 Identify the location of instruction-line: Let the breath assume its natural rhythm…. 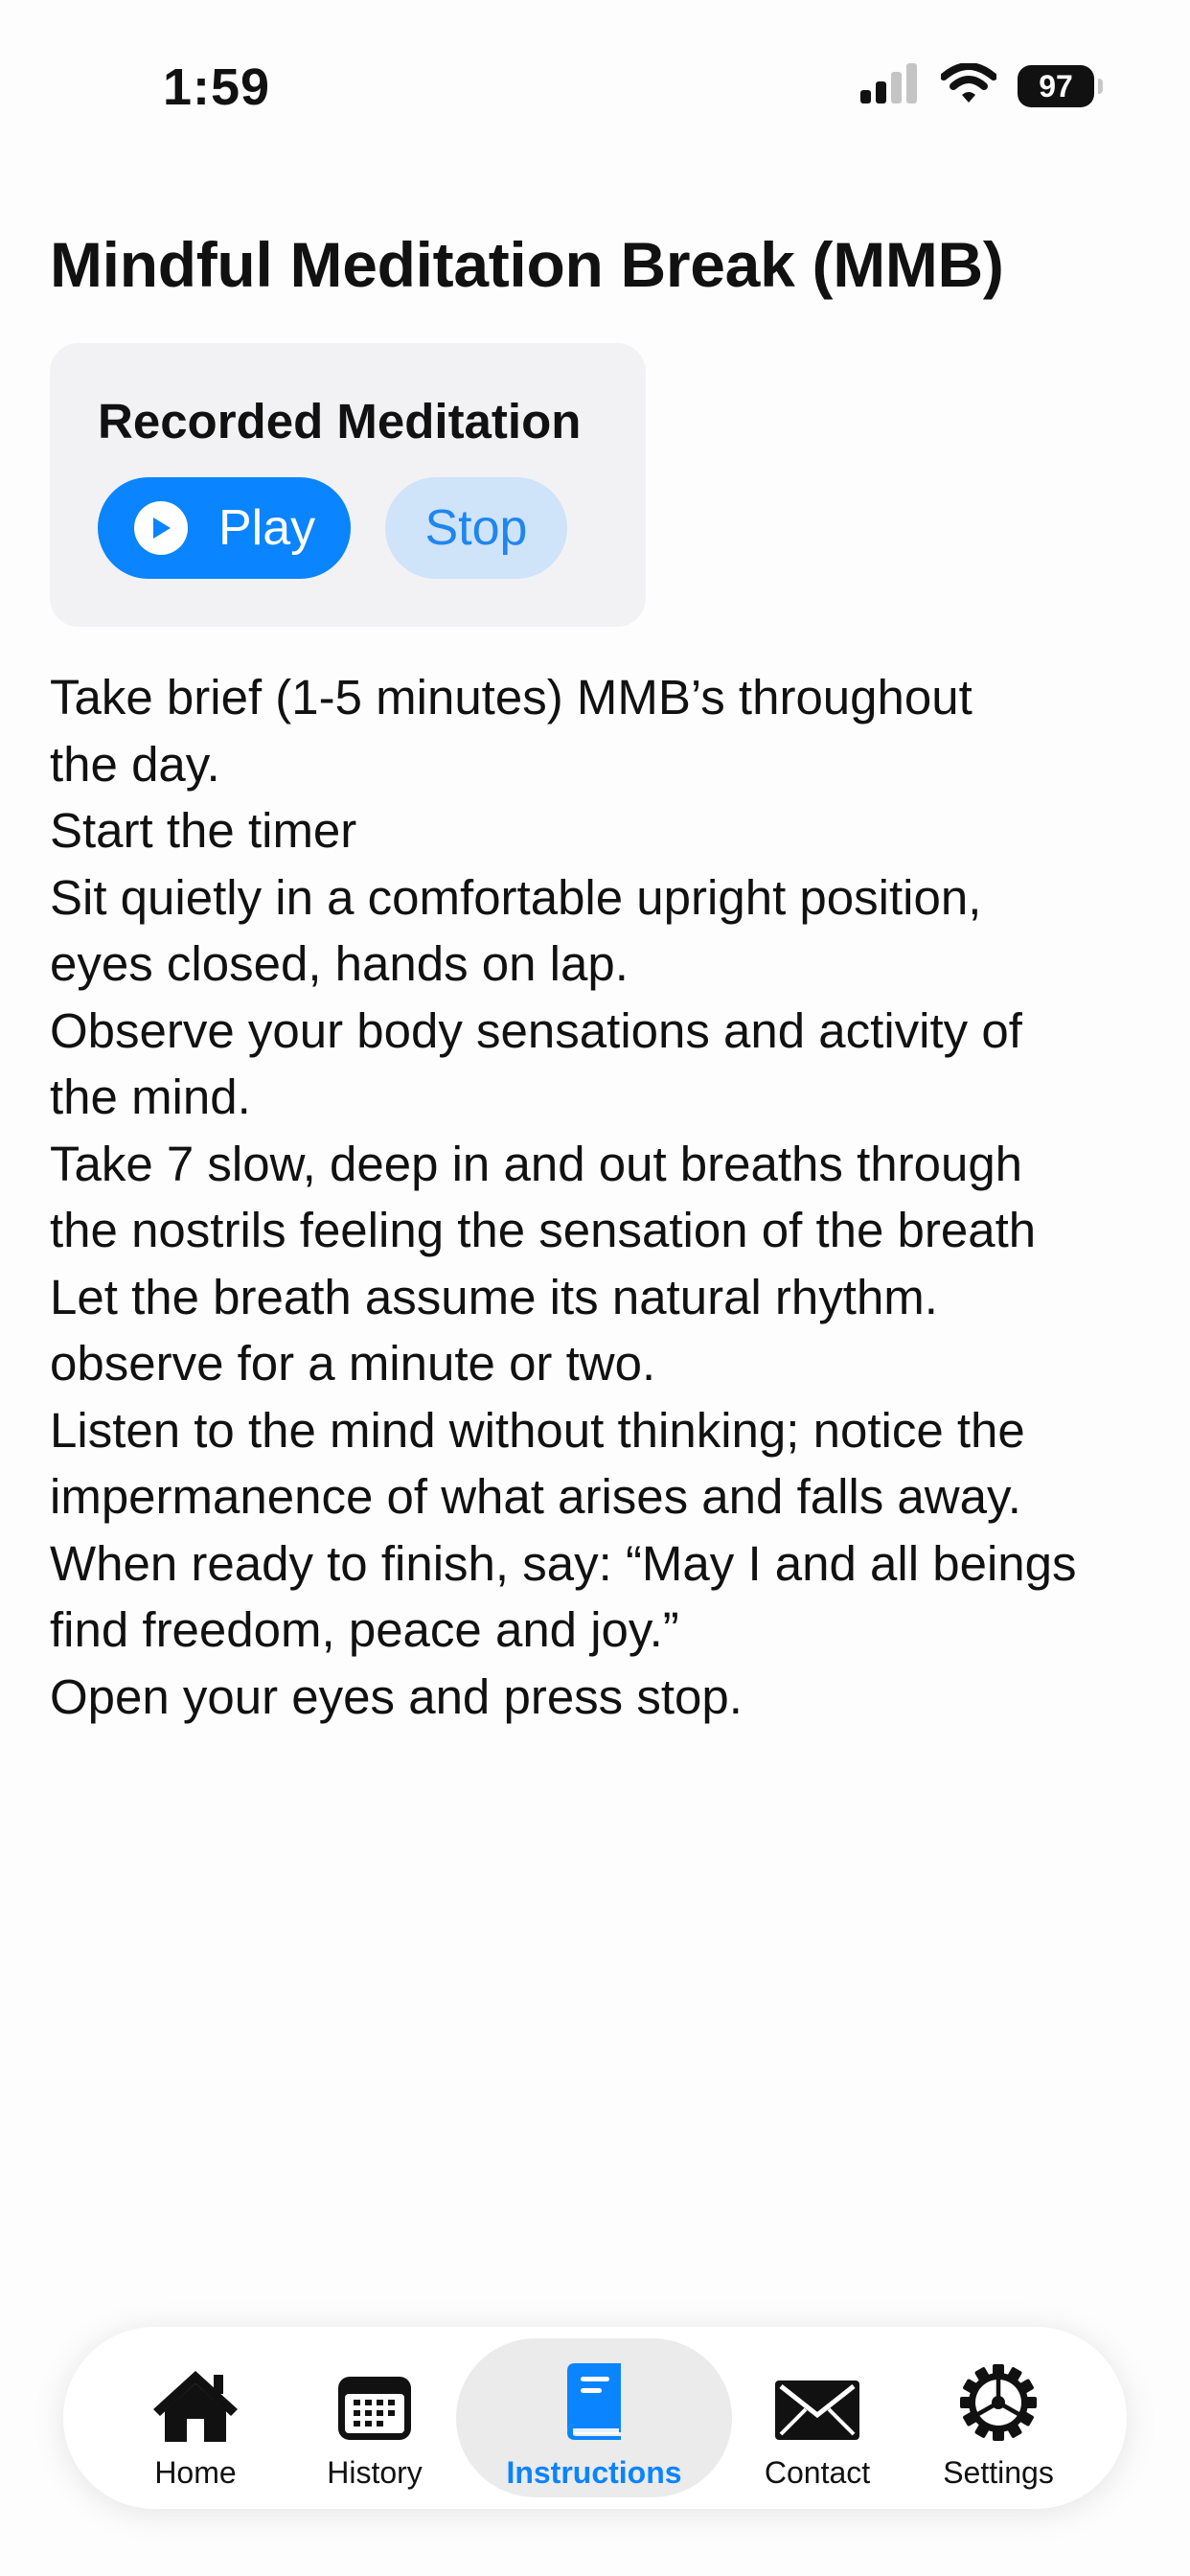
(494, 1296).